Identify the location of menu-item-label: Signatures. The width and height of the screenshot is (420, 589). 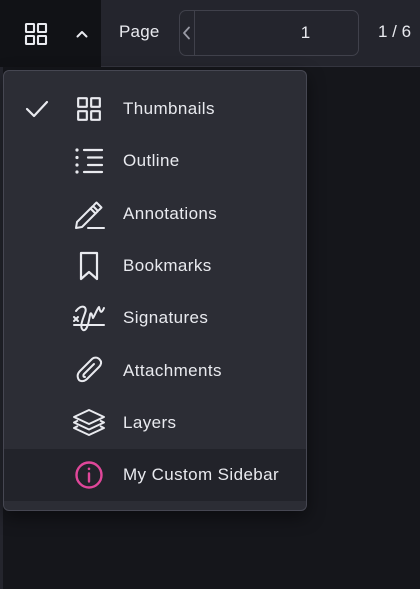
(166, 318).